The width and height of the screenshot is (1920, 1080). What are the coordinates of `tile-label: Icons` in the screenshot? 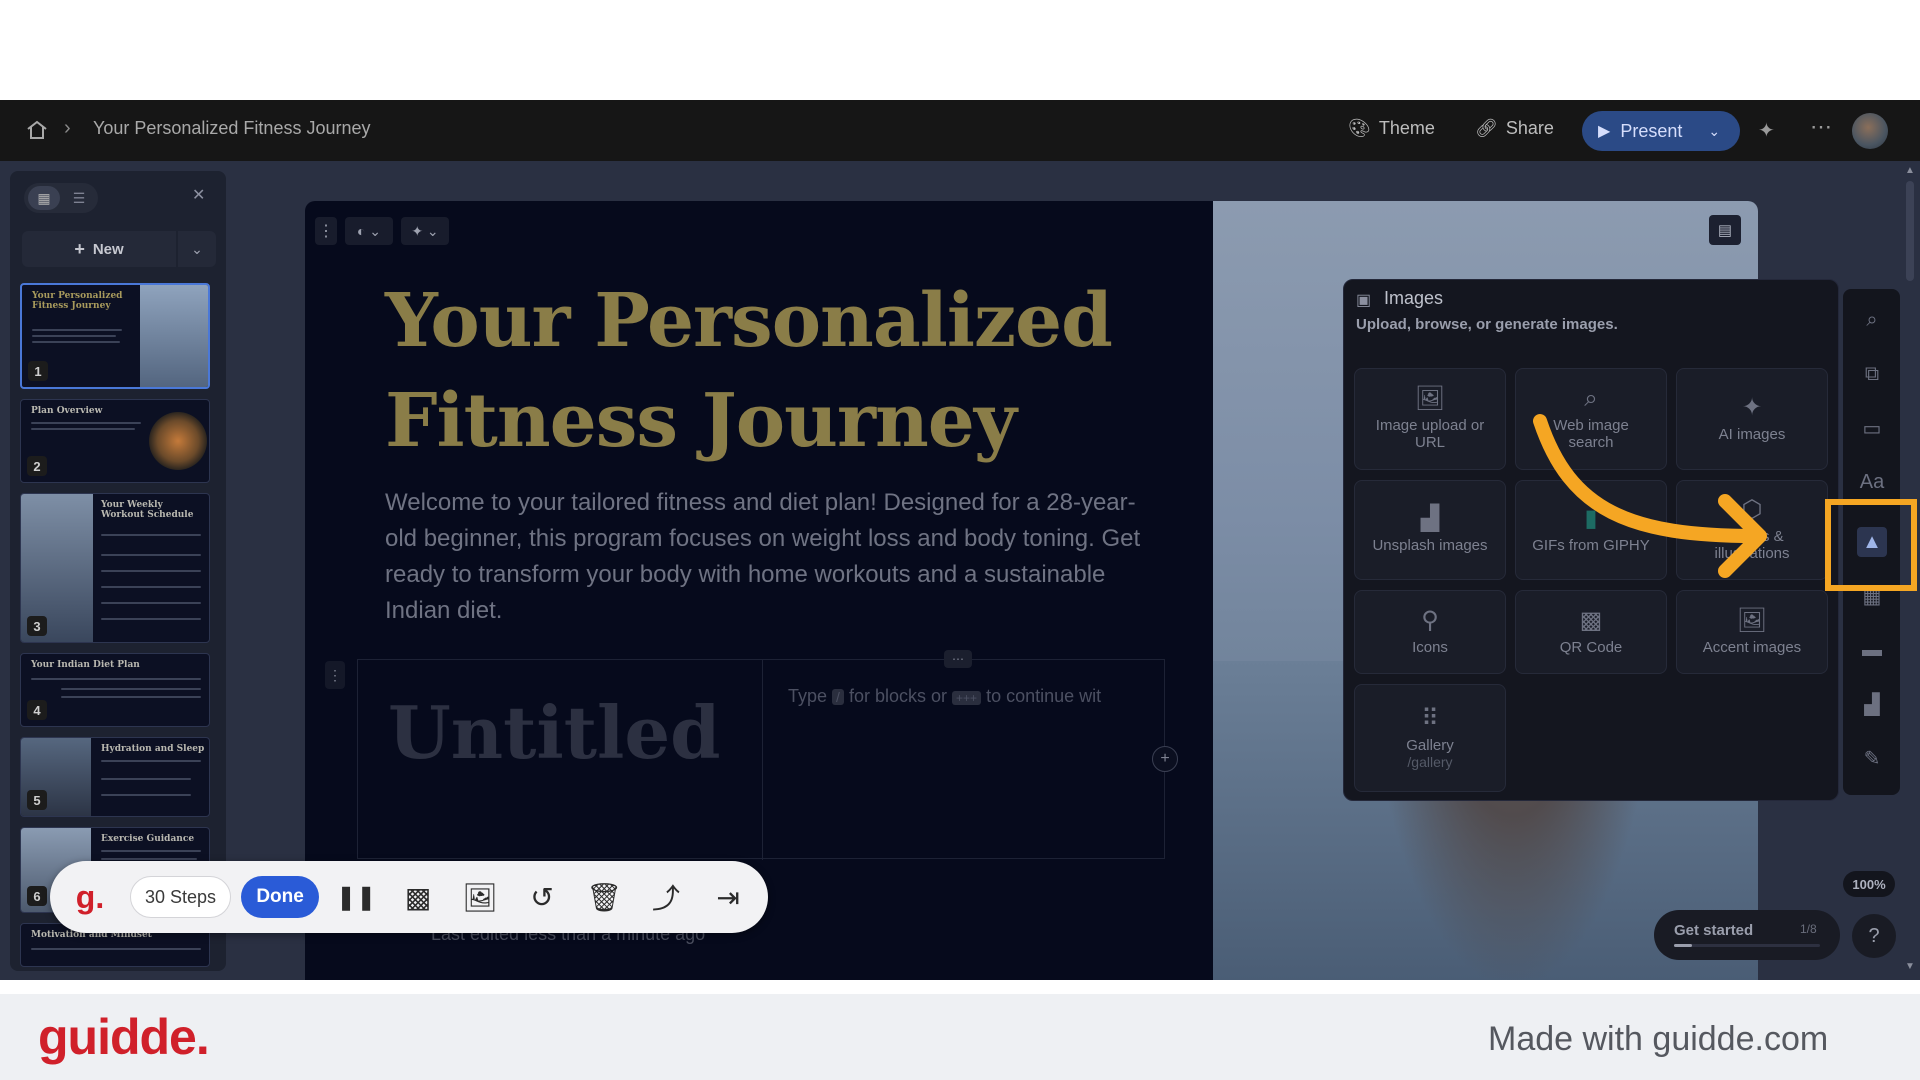 It's located at (1430, 647).